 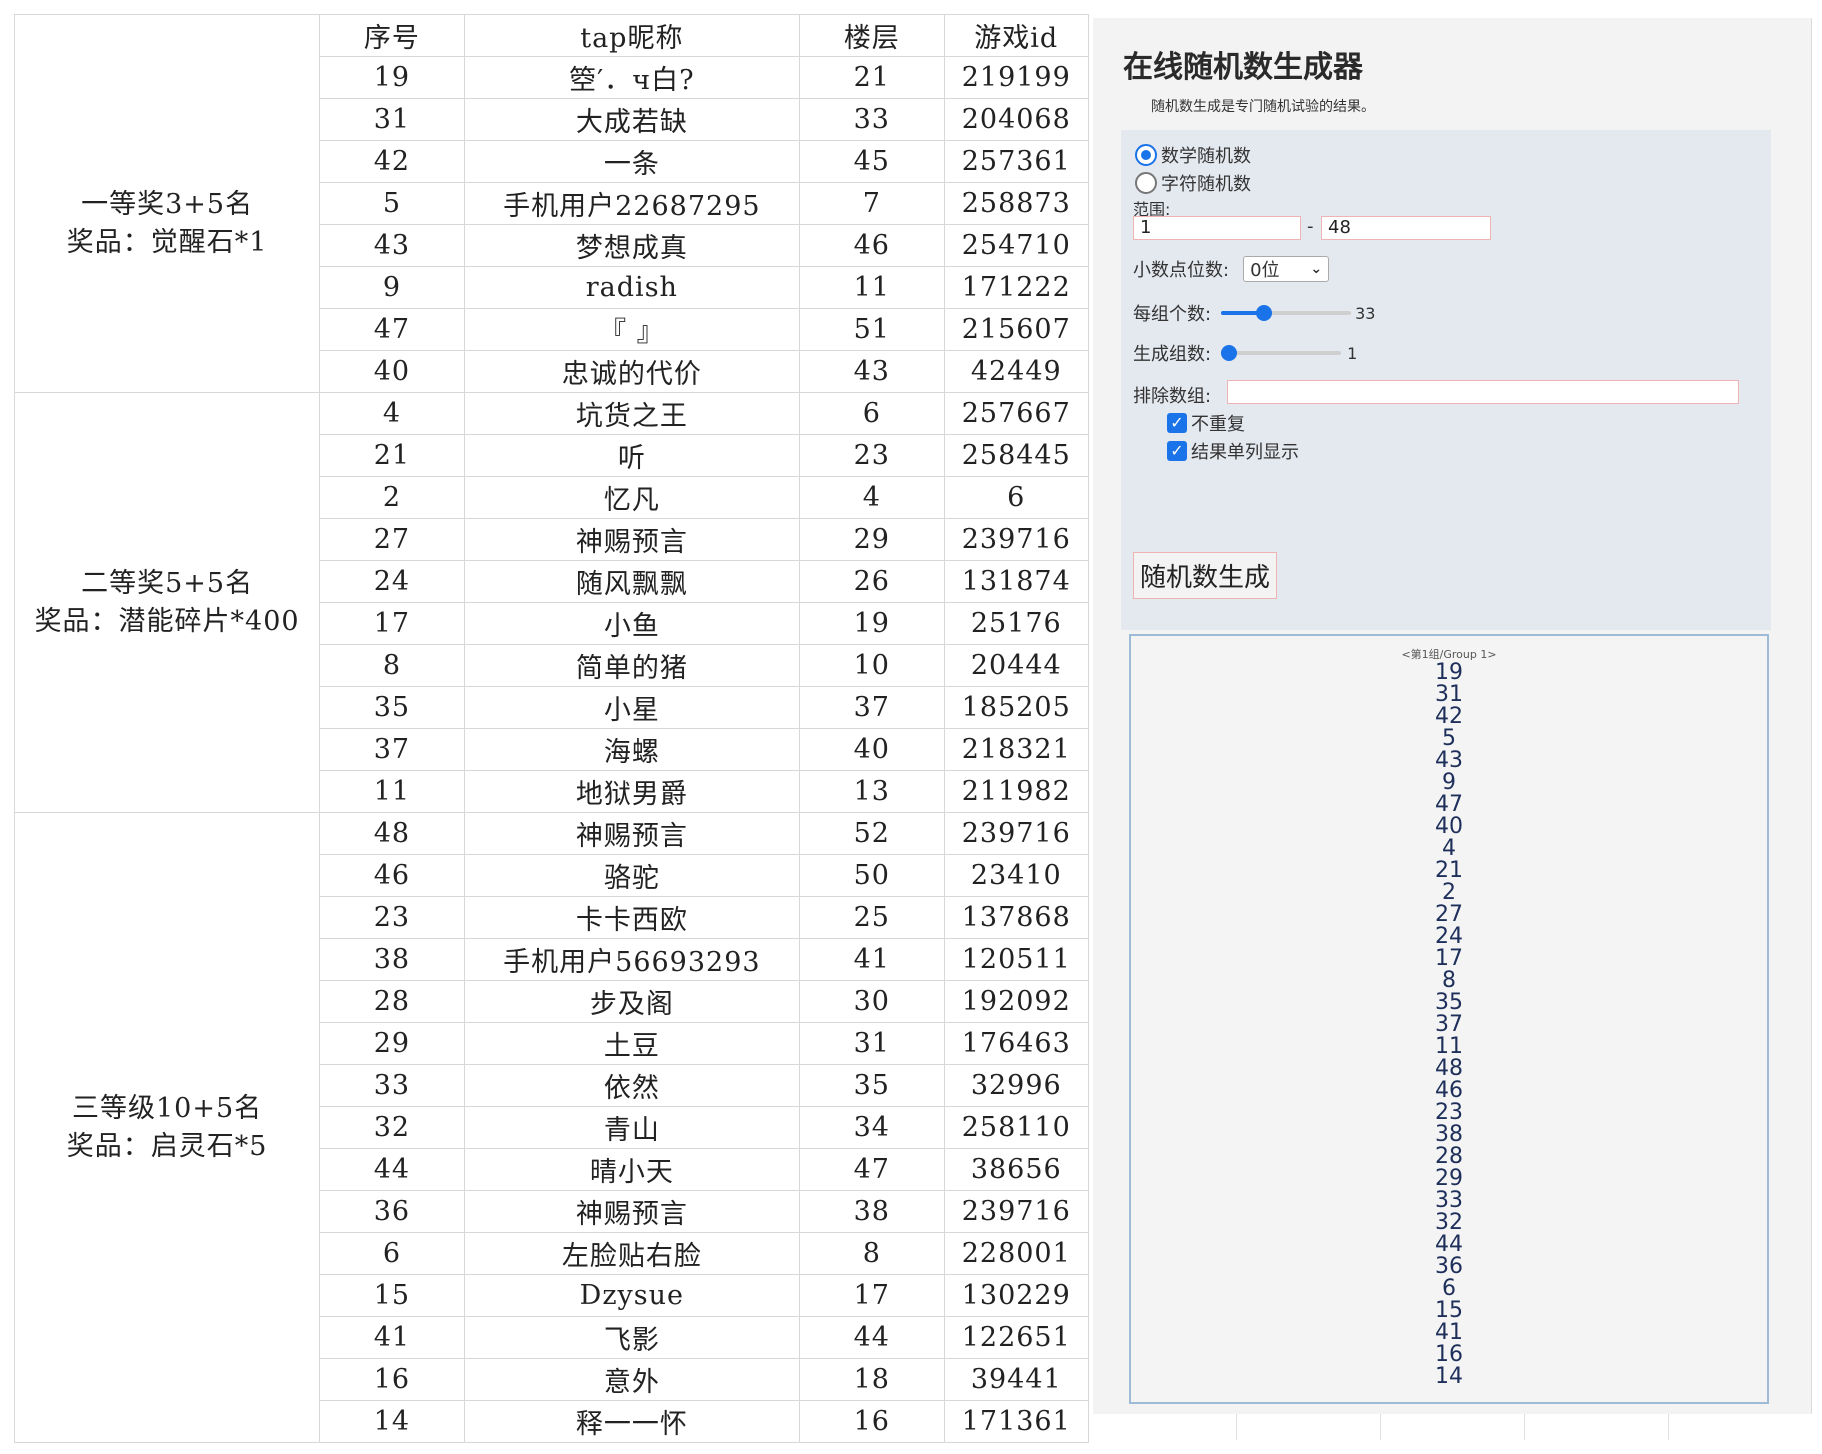 I want to click on result-number: 24, so click(x=1449, y=937).